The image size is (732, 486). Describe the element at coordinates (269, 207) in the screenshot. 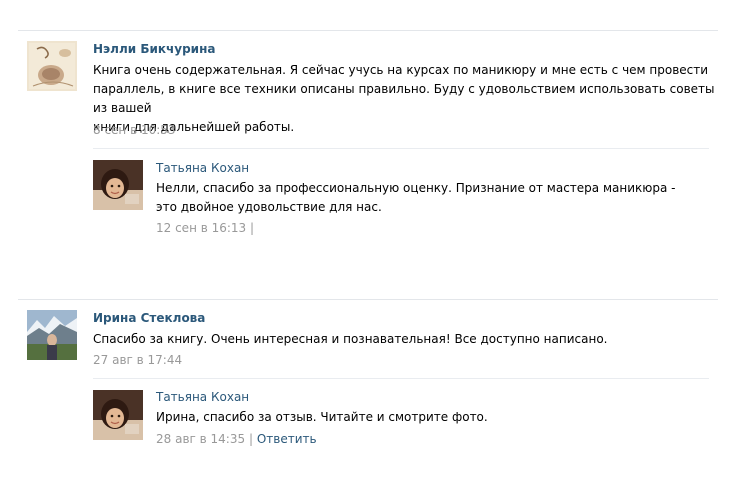

I see `reply-text-line: это двойное удовольствие для нас.` at that location.